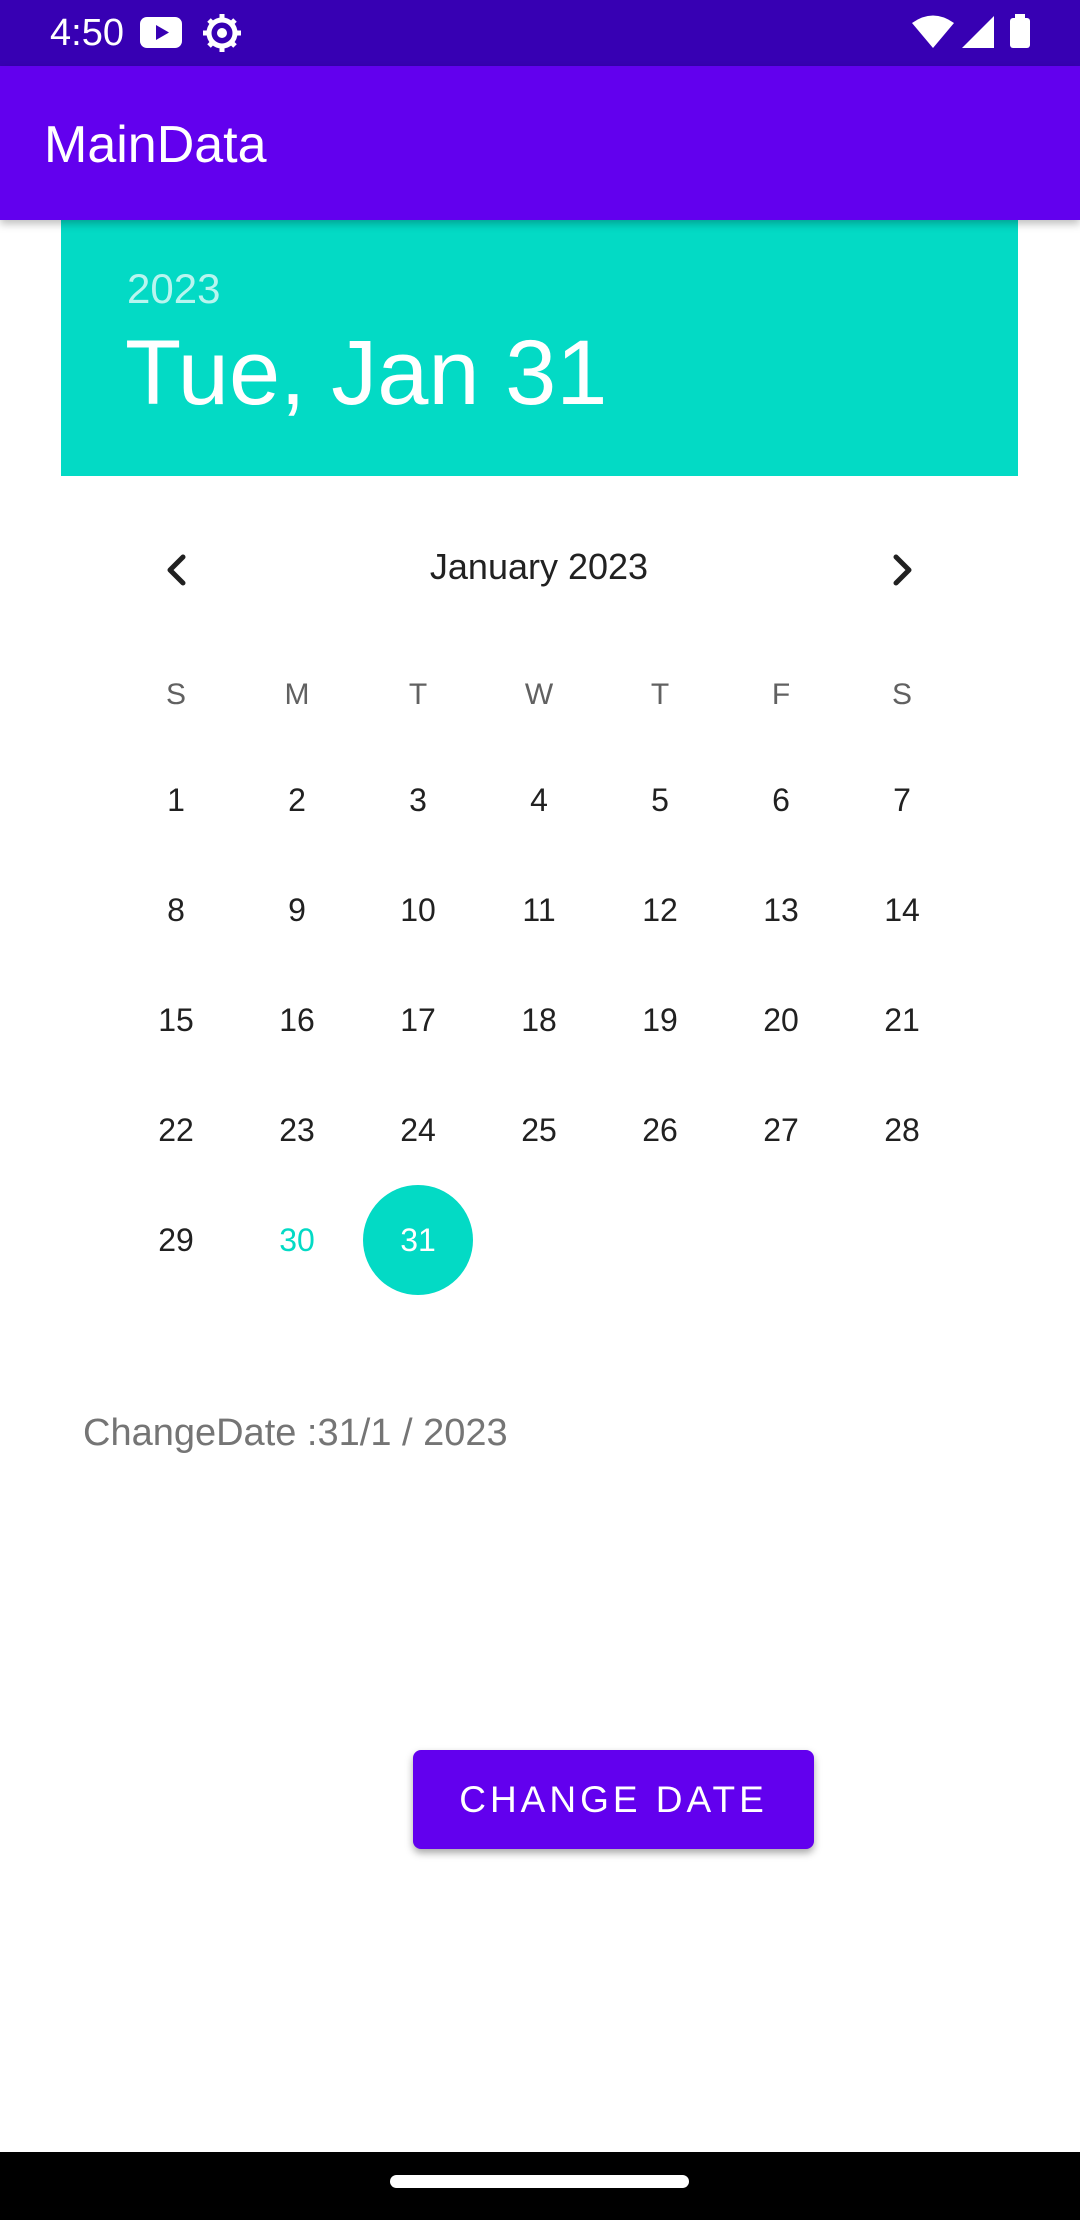 The width and height of the screenshot is (1080, 2220). What do you see at coordinates (222, 33) in the screenshot?
I see `settings-gear-icon` at bounding box center [222, 33].